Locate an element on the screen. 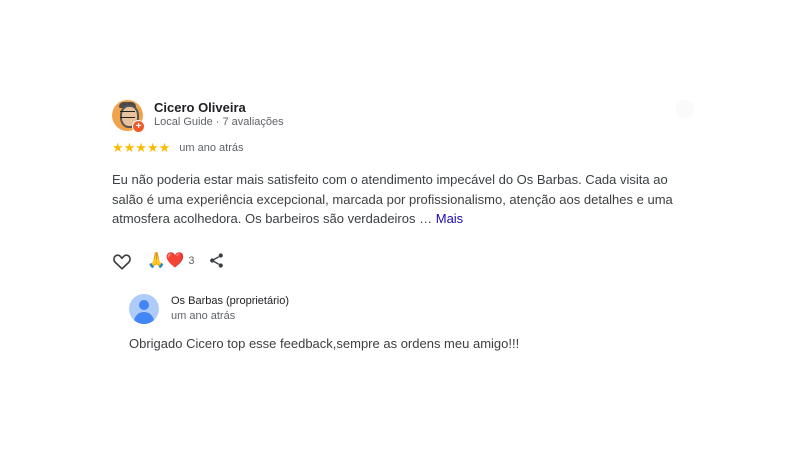 Image resolution: width=800 pixels, height=450 pixels. glasses-icon is located at coordinates (127, 114).